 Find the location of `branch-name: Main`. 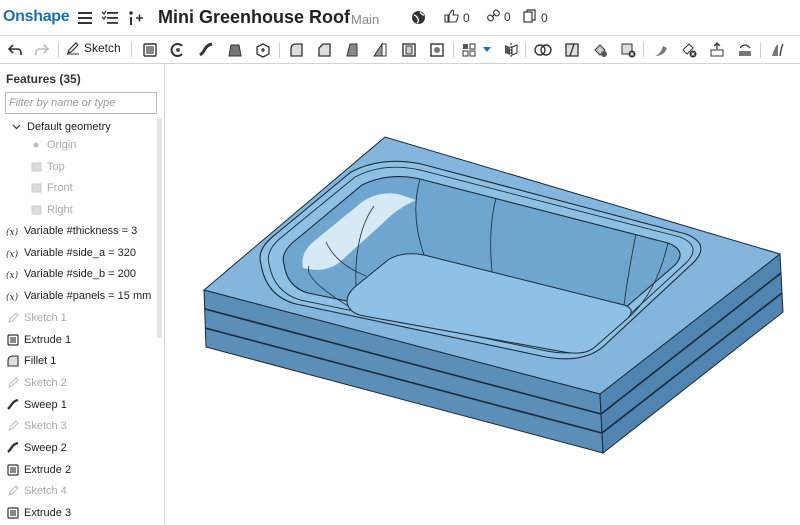

branch-name: Main is located at coordinates (365, 19).